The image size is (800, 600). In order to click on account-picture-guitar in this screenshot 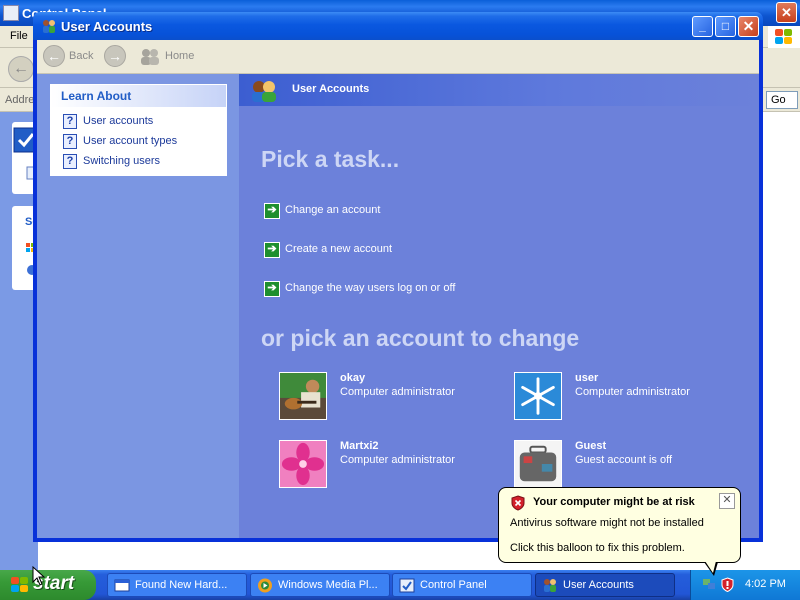, I will do `click(303, 396)`.